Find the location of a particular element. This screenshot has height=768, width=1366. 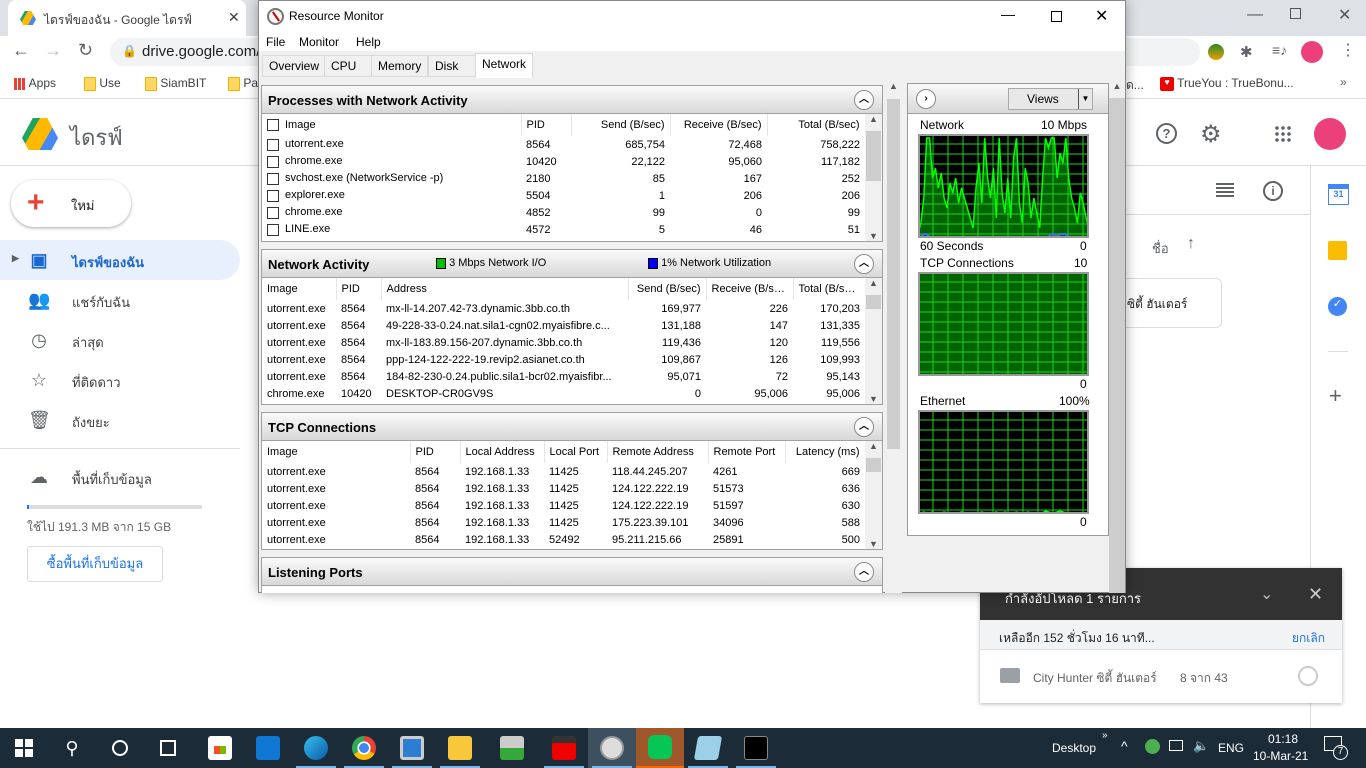

col-local-address: Local Address is located at coordinates (502, 452).